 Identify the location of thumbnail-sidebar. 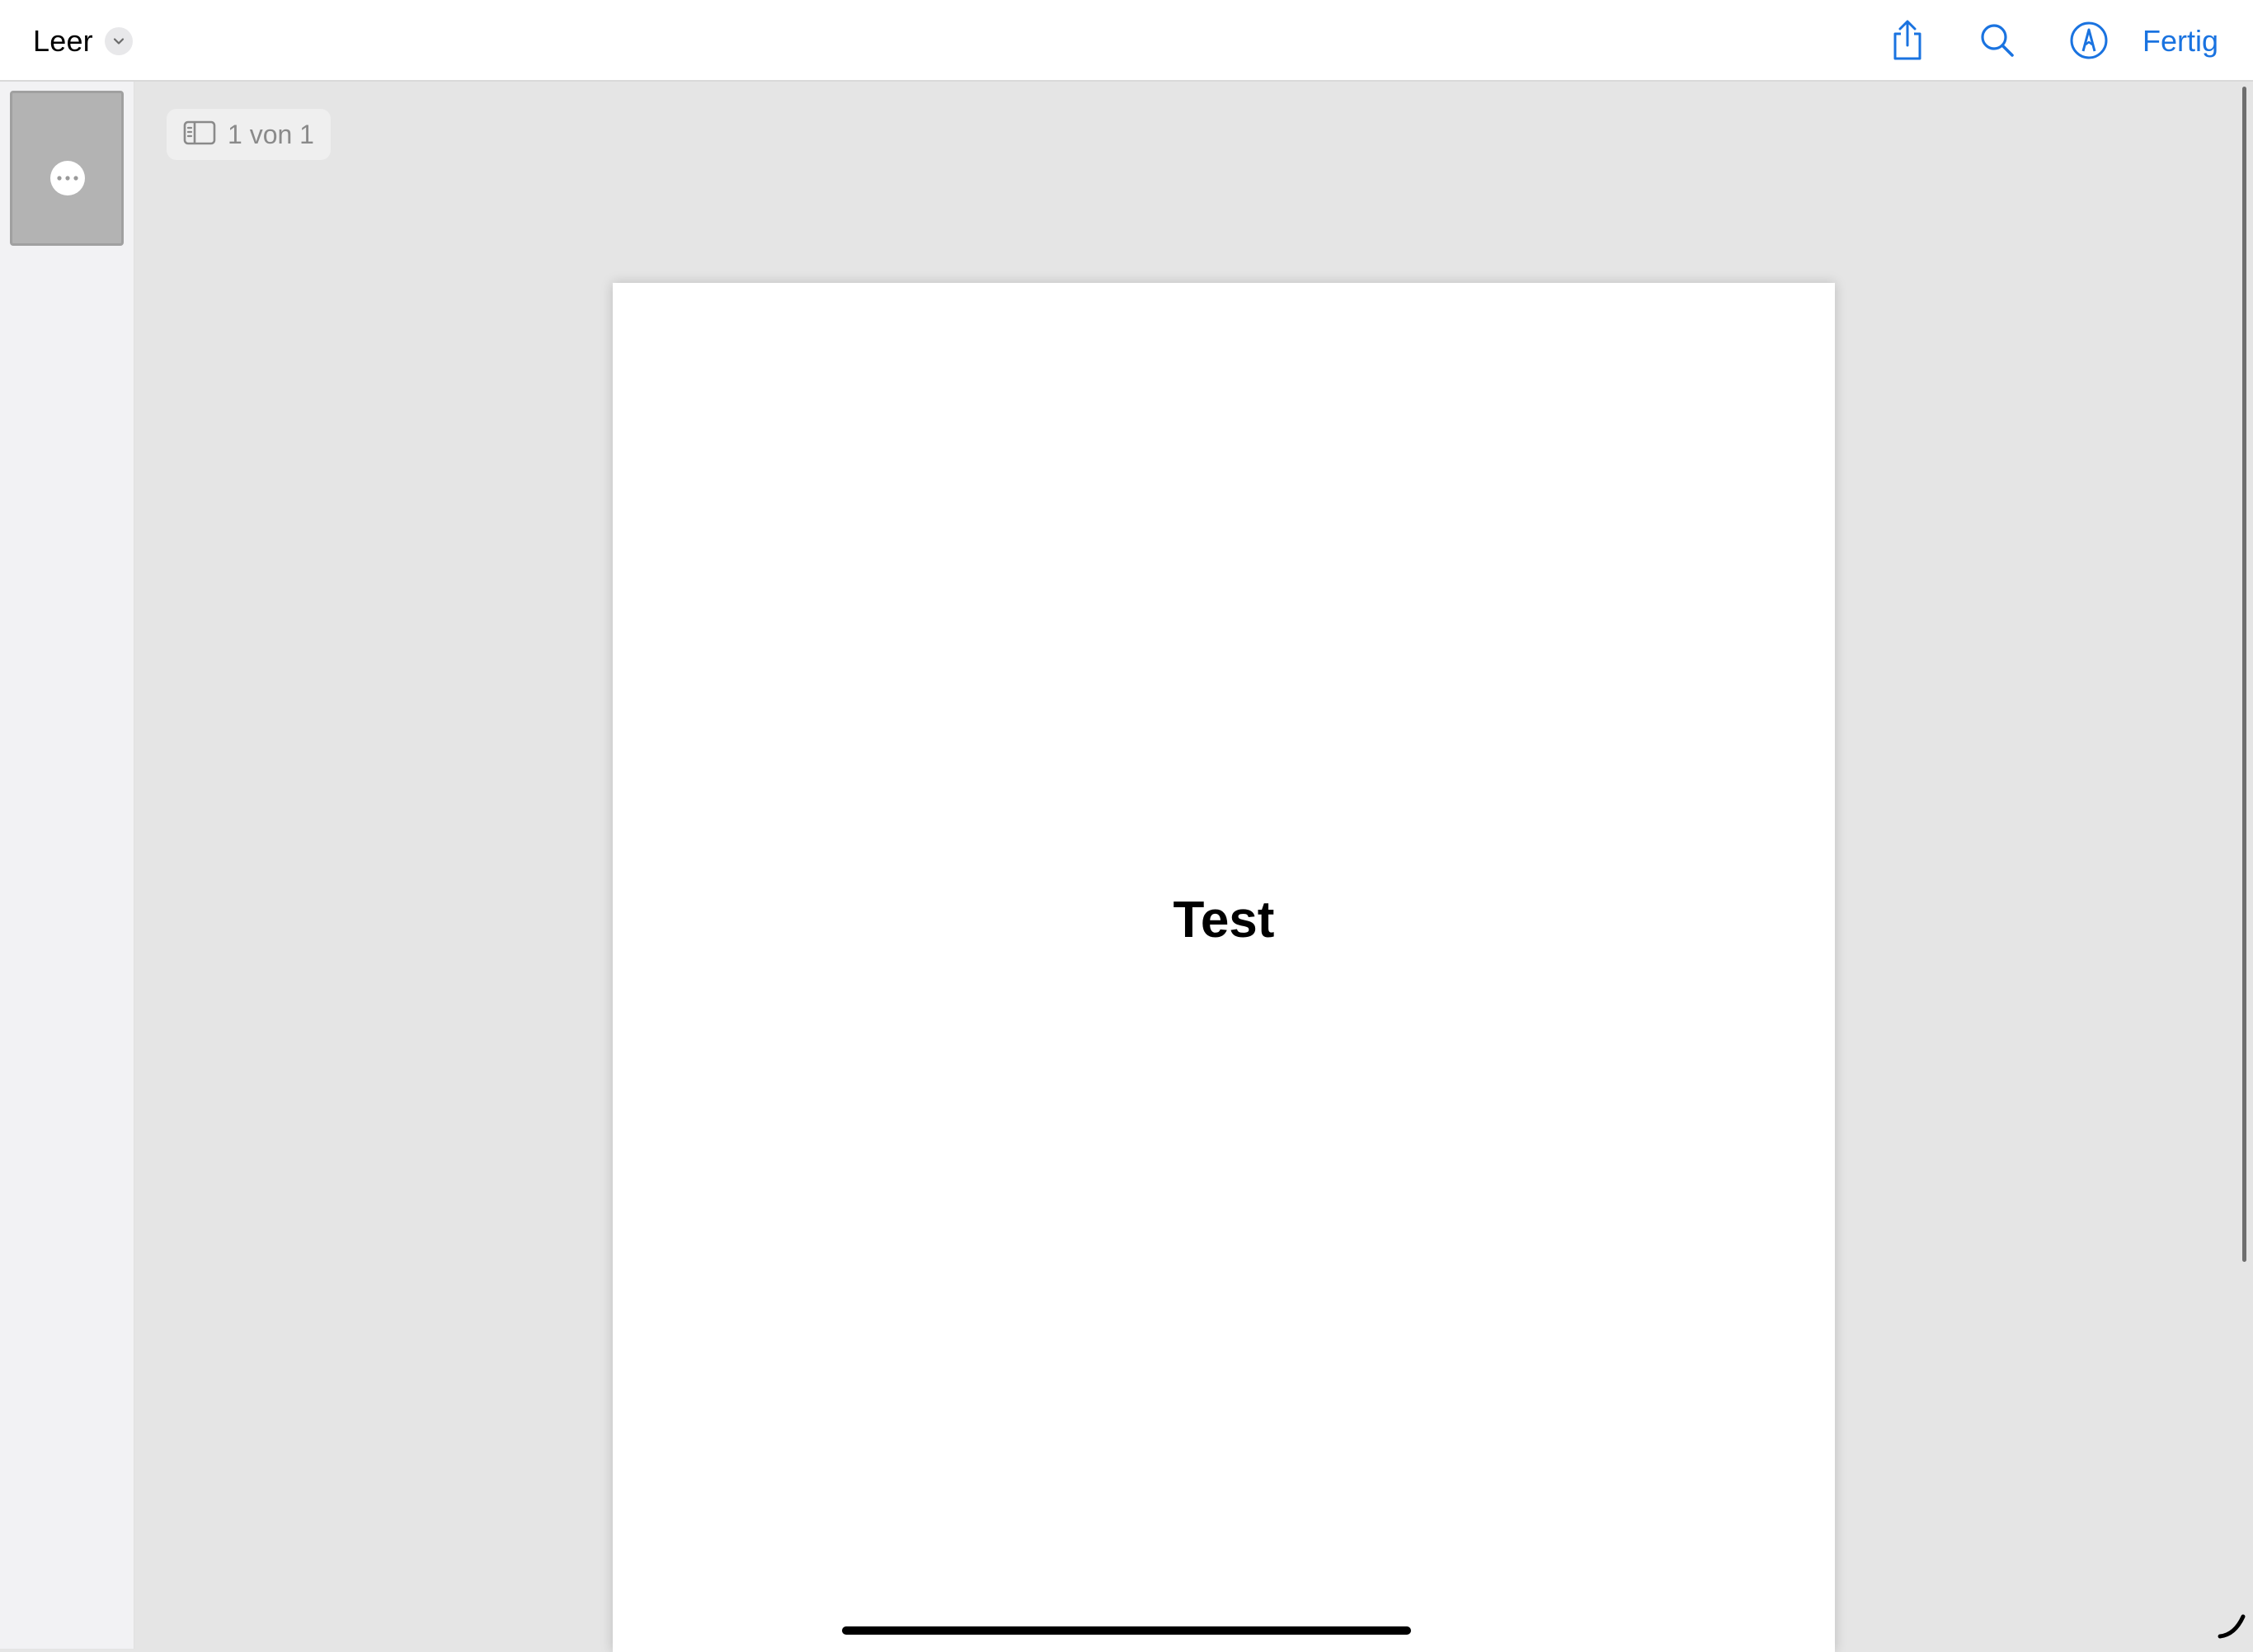
(67, 865).